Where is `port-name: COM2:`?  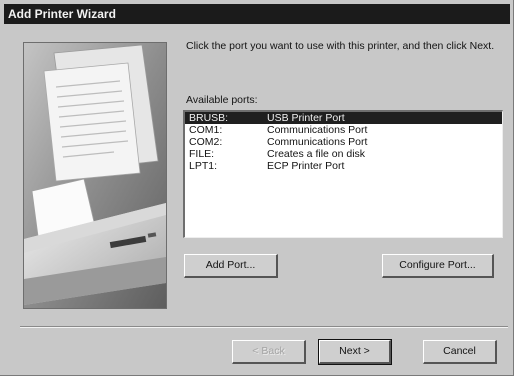
port-name: COM2: is located at coordinates (206, 142).